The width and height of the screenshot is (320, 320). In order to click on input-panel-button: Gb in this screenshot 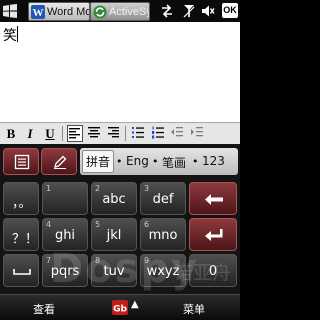, I will do `click(120, 307)`.